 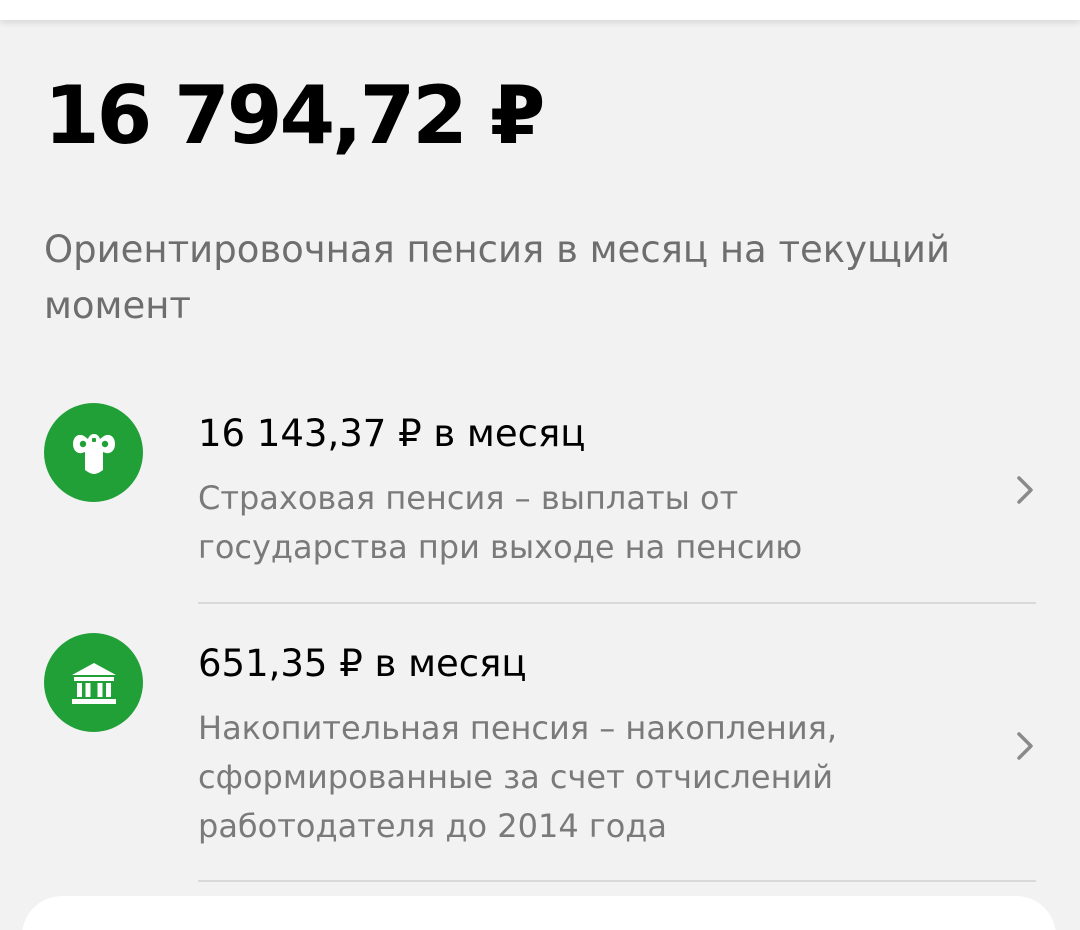 What do you see at coordinates (540, 10) in the screenshot?
I see `header-strip` at bounding box center [540, 10].